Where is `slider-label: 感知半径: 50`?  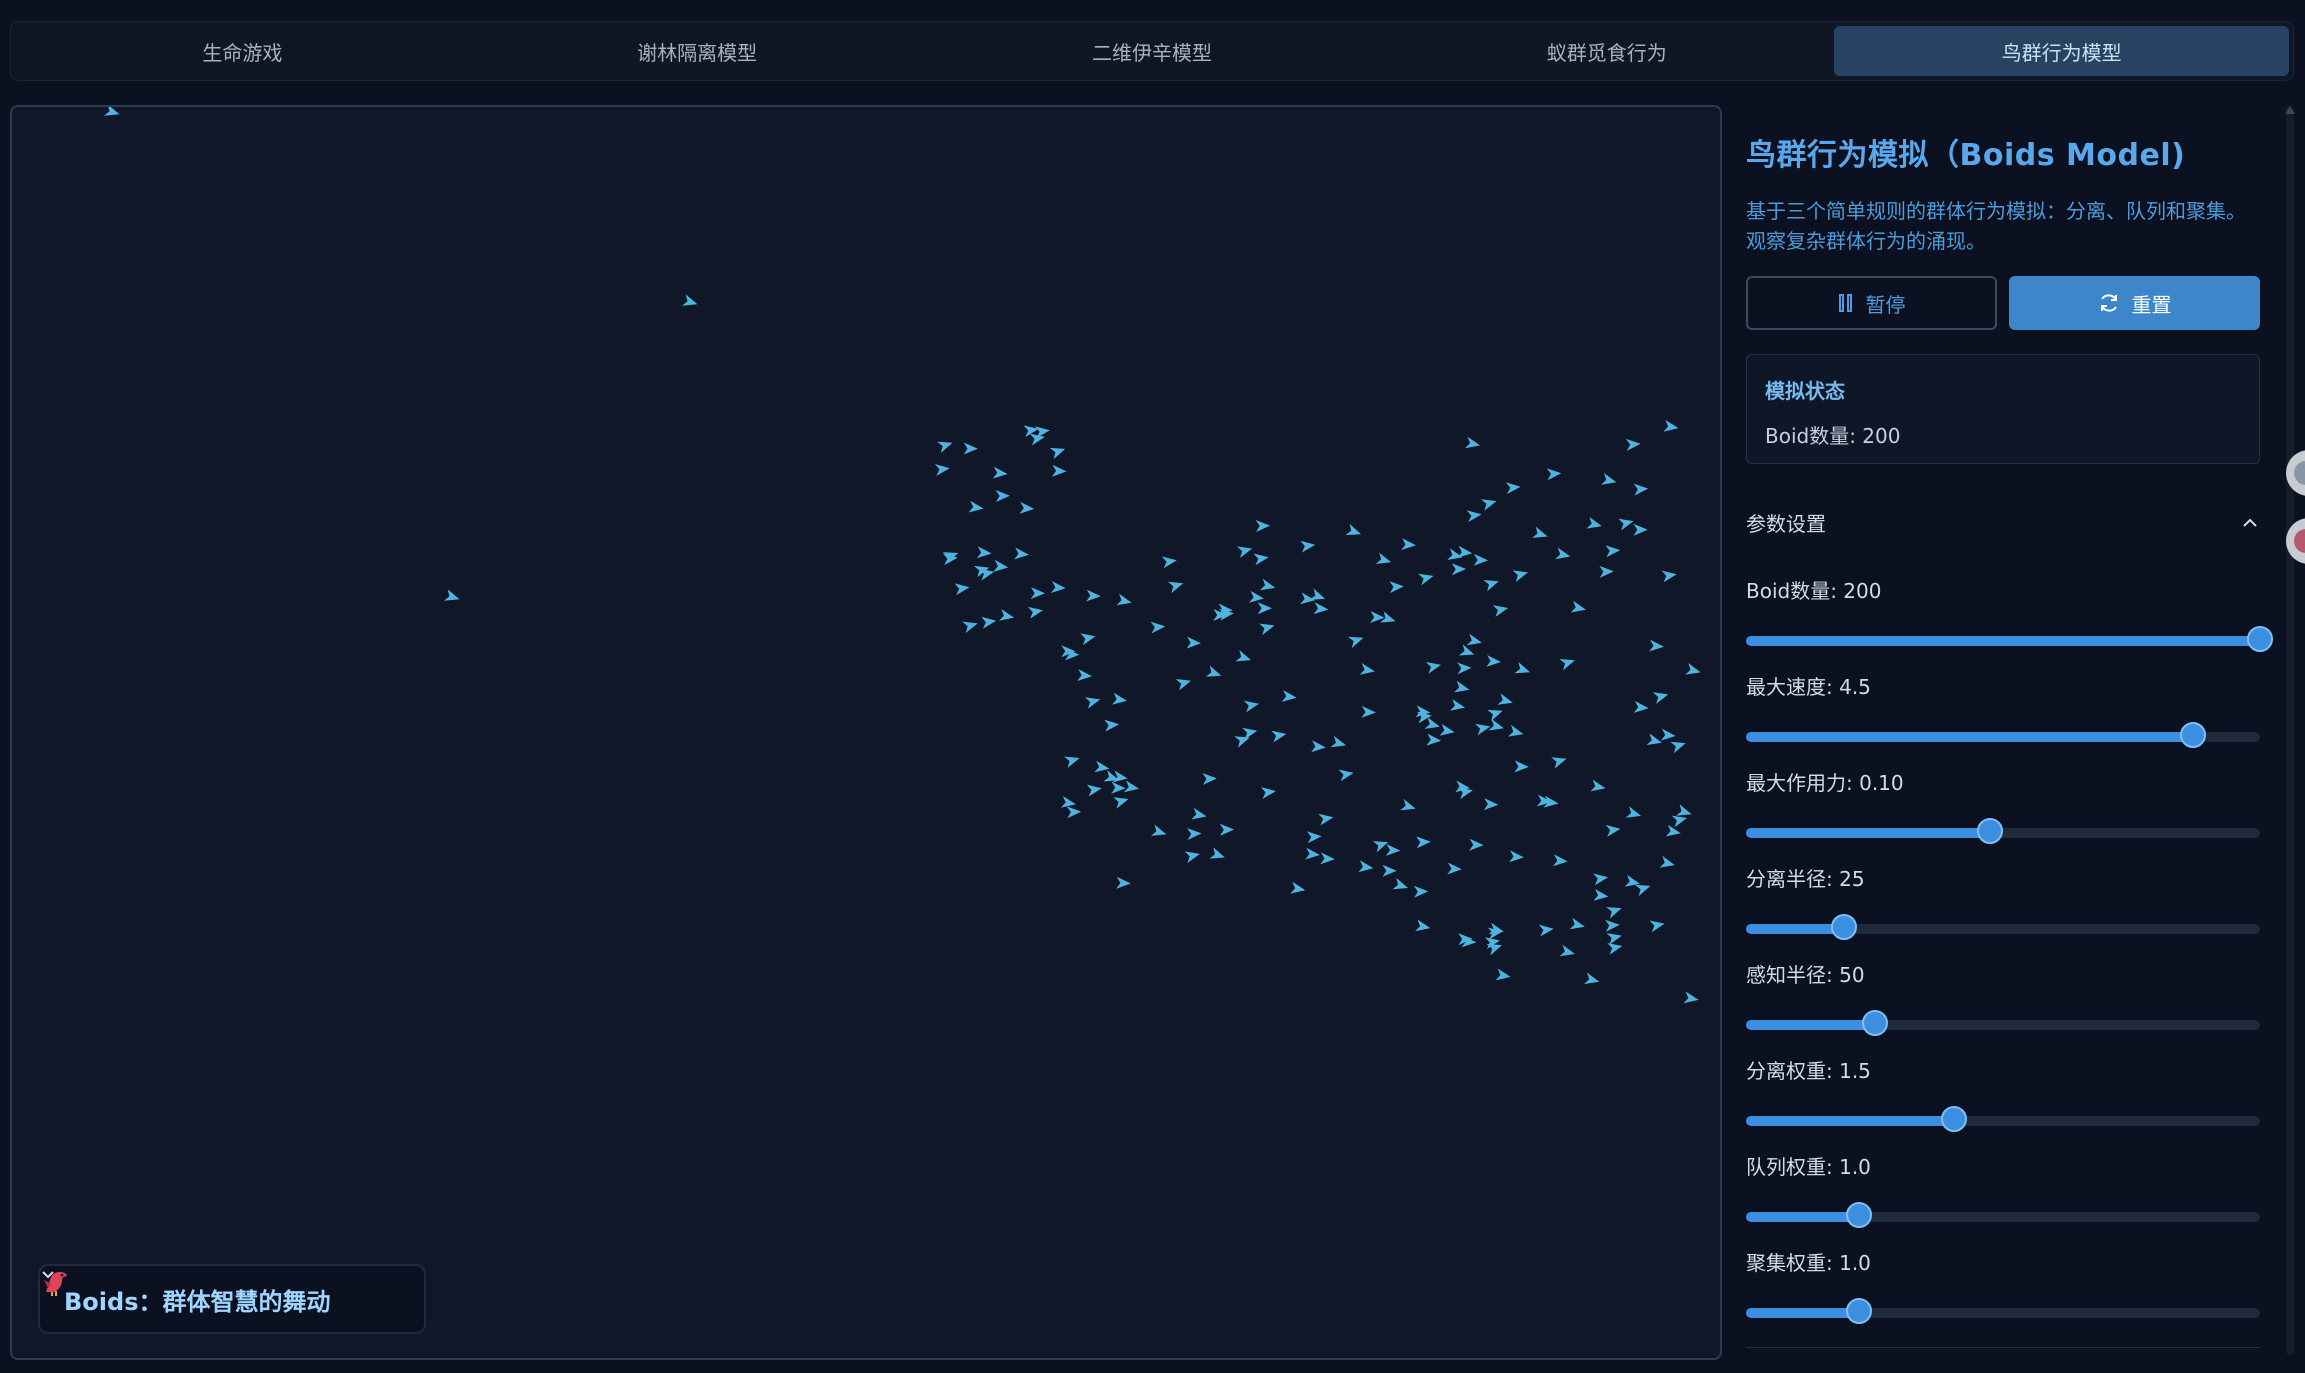 slider-label: 感知半径: 50 is located at coordinates (1805, 975).